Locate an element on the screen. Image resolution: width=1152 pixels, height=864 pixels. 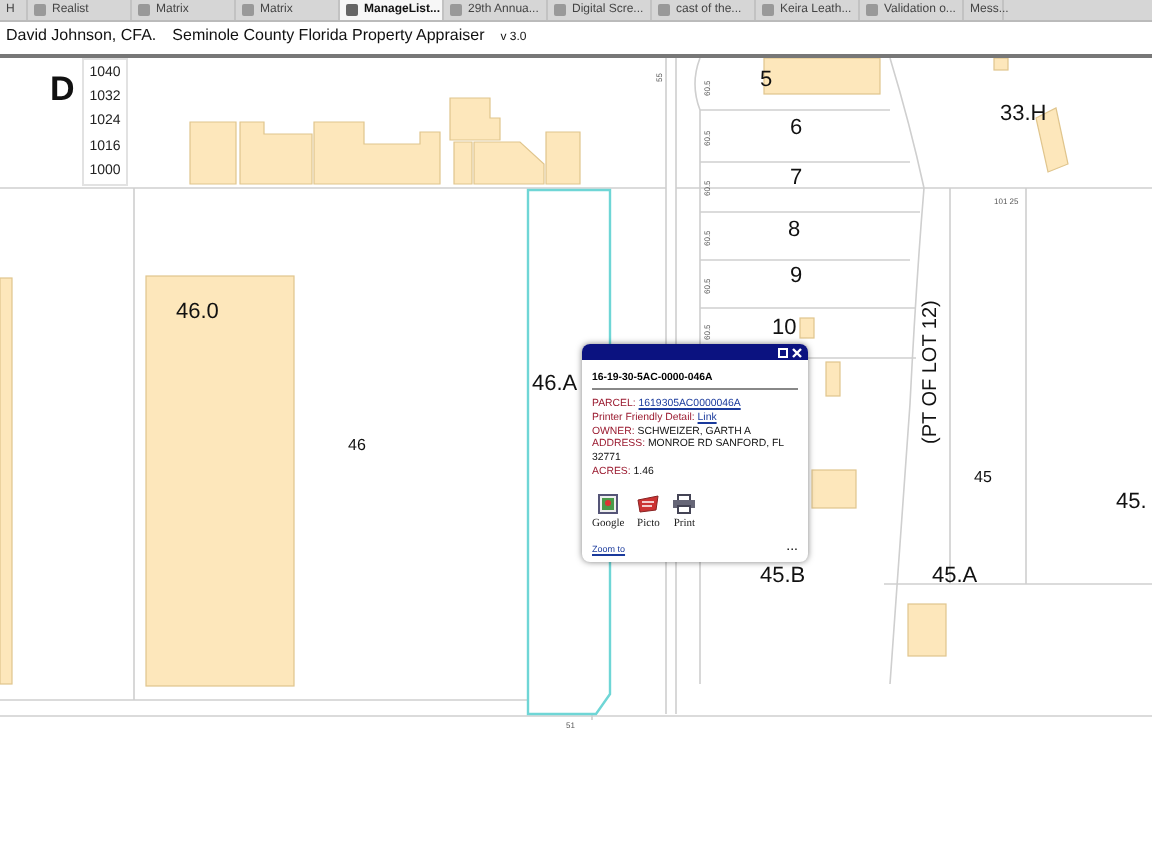
parcel-label: 46.A is located at coordinates (555, 385).